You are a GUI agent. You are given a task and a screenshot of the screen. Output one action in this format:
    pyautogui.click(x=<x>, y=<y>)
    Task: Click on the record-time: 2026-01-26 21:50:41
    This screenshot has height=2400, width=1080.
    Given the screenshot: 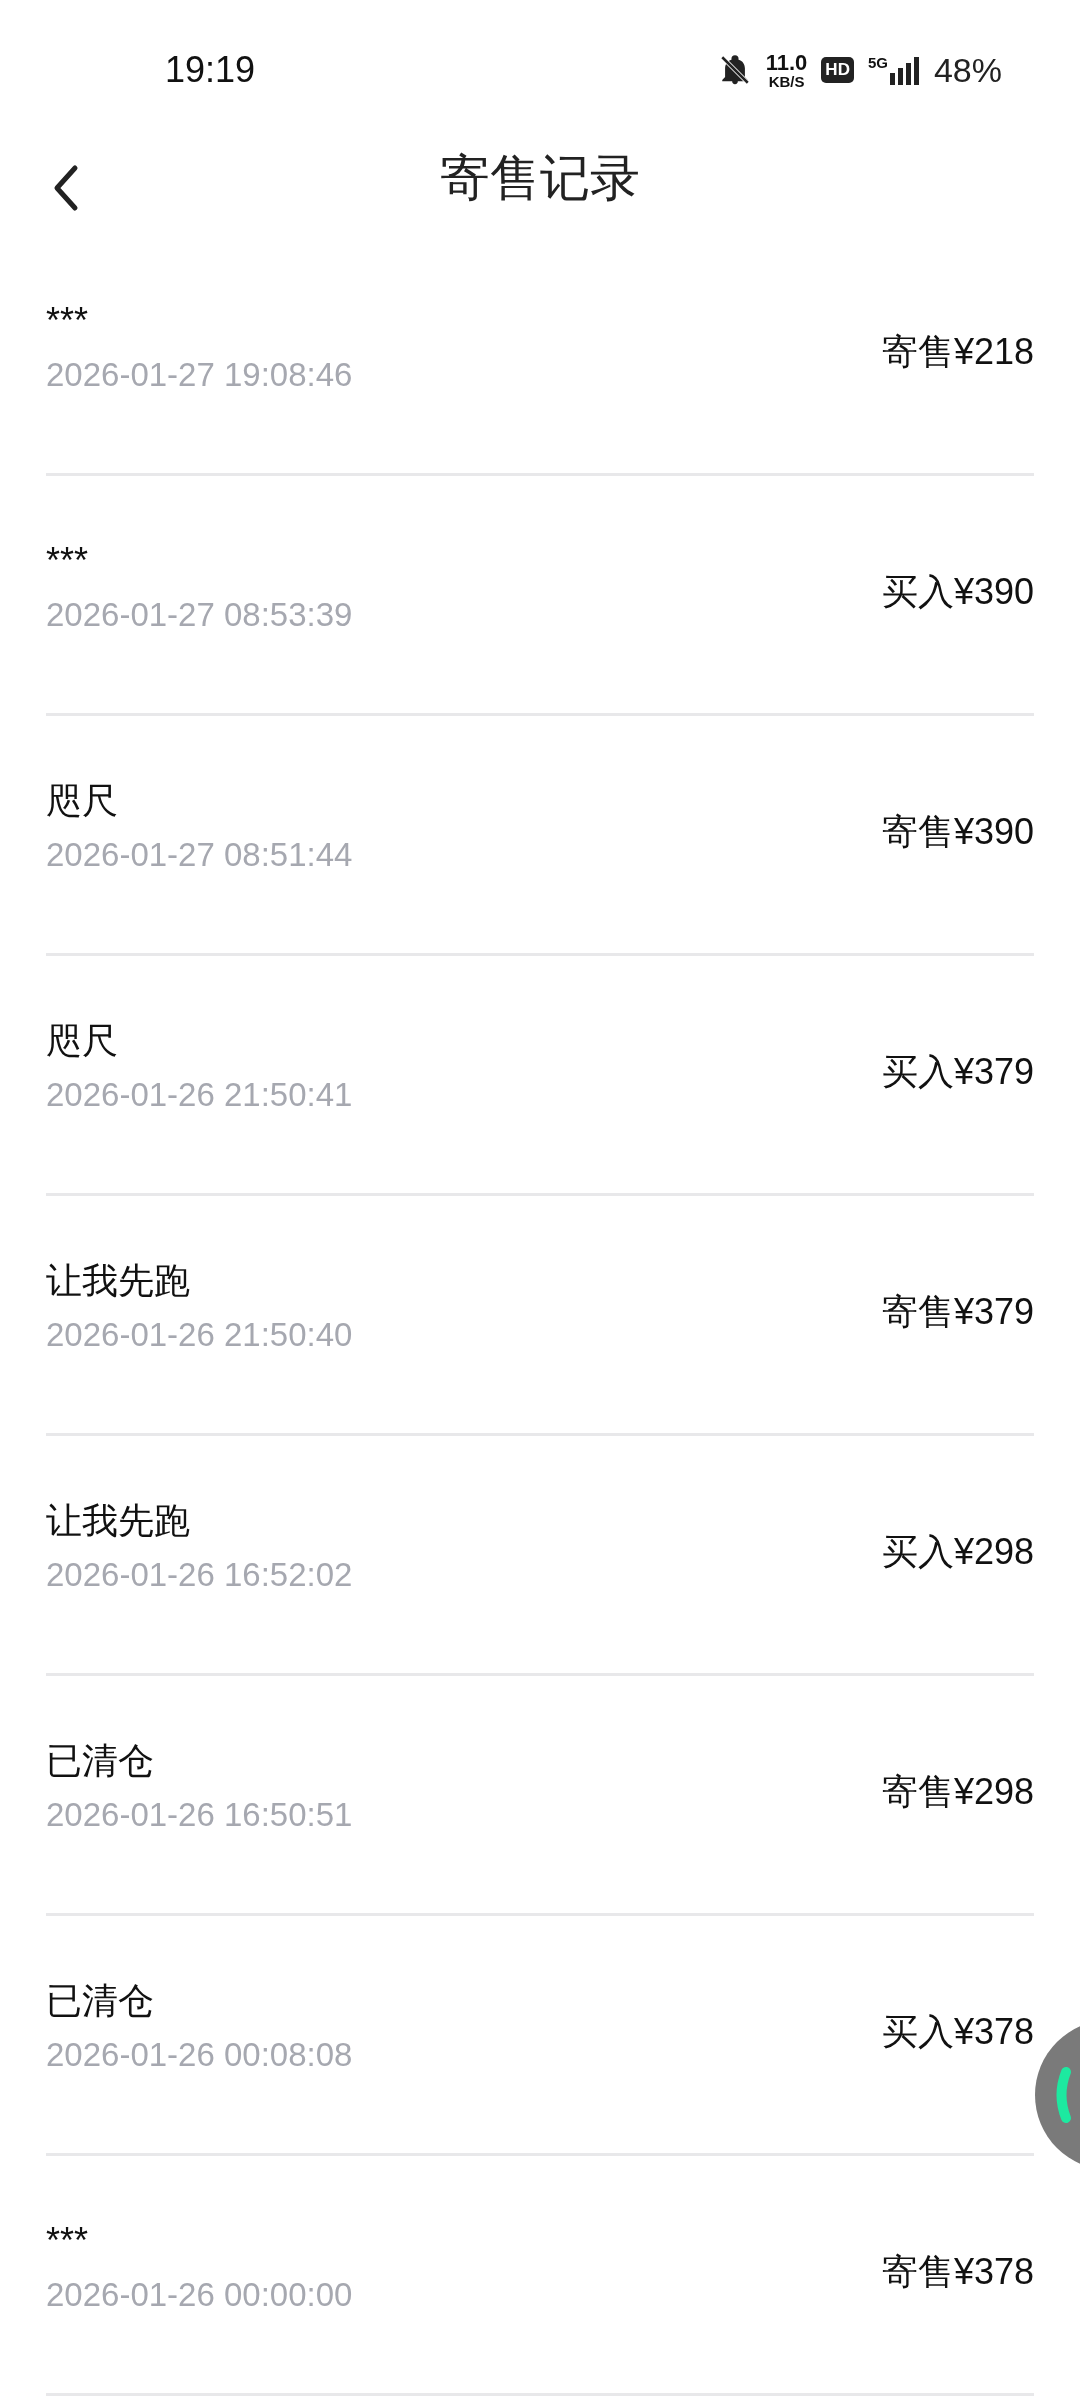 What is the action you would take?
    pyautogui.click(x=200, y=1094)
    